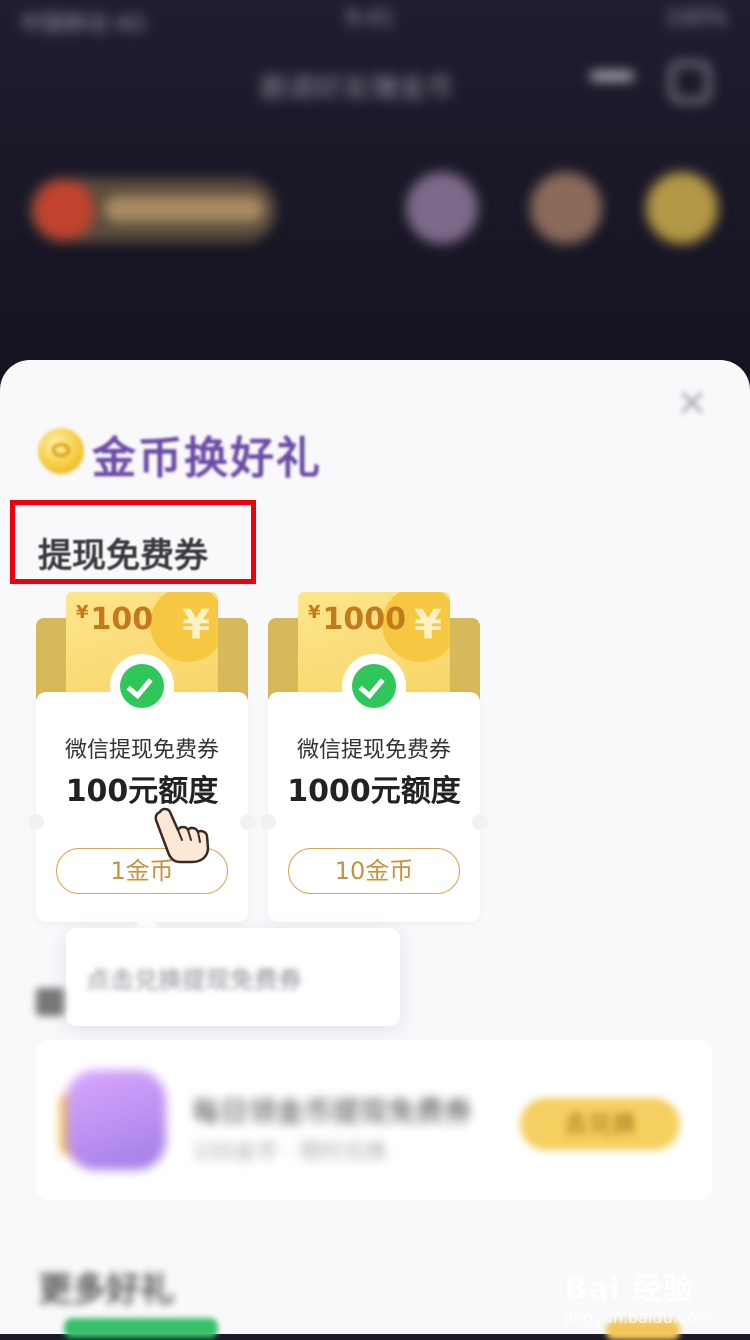 This screenshot has height=1340, width=750. Describe the element at coordinates (122, 619) in the screenshot. I see `coupon-amount-value: 100` at that location.